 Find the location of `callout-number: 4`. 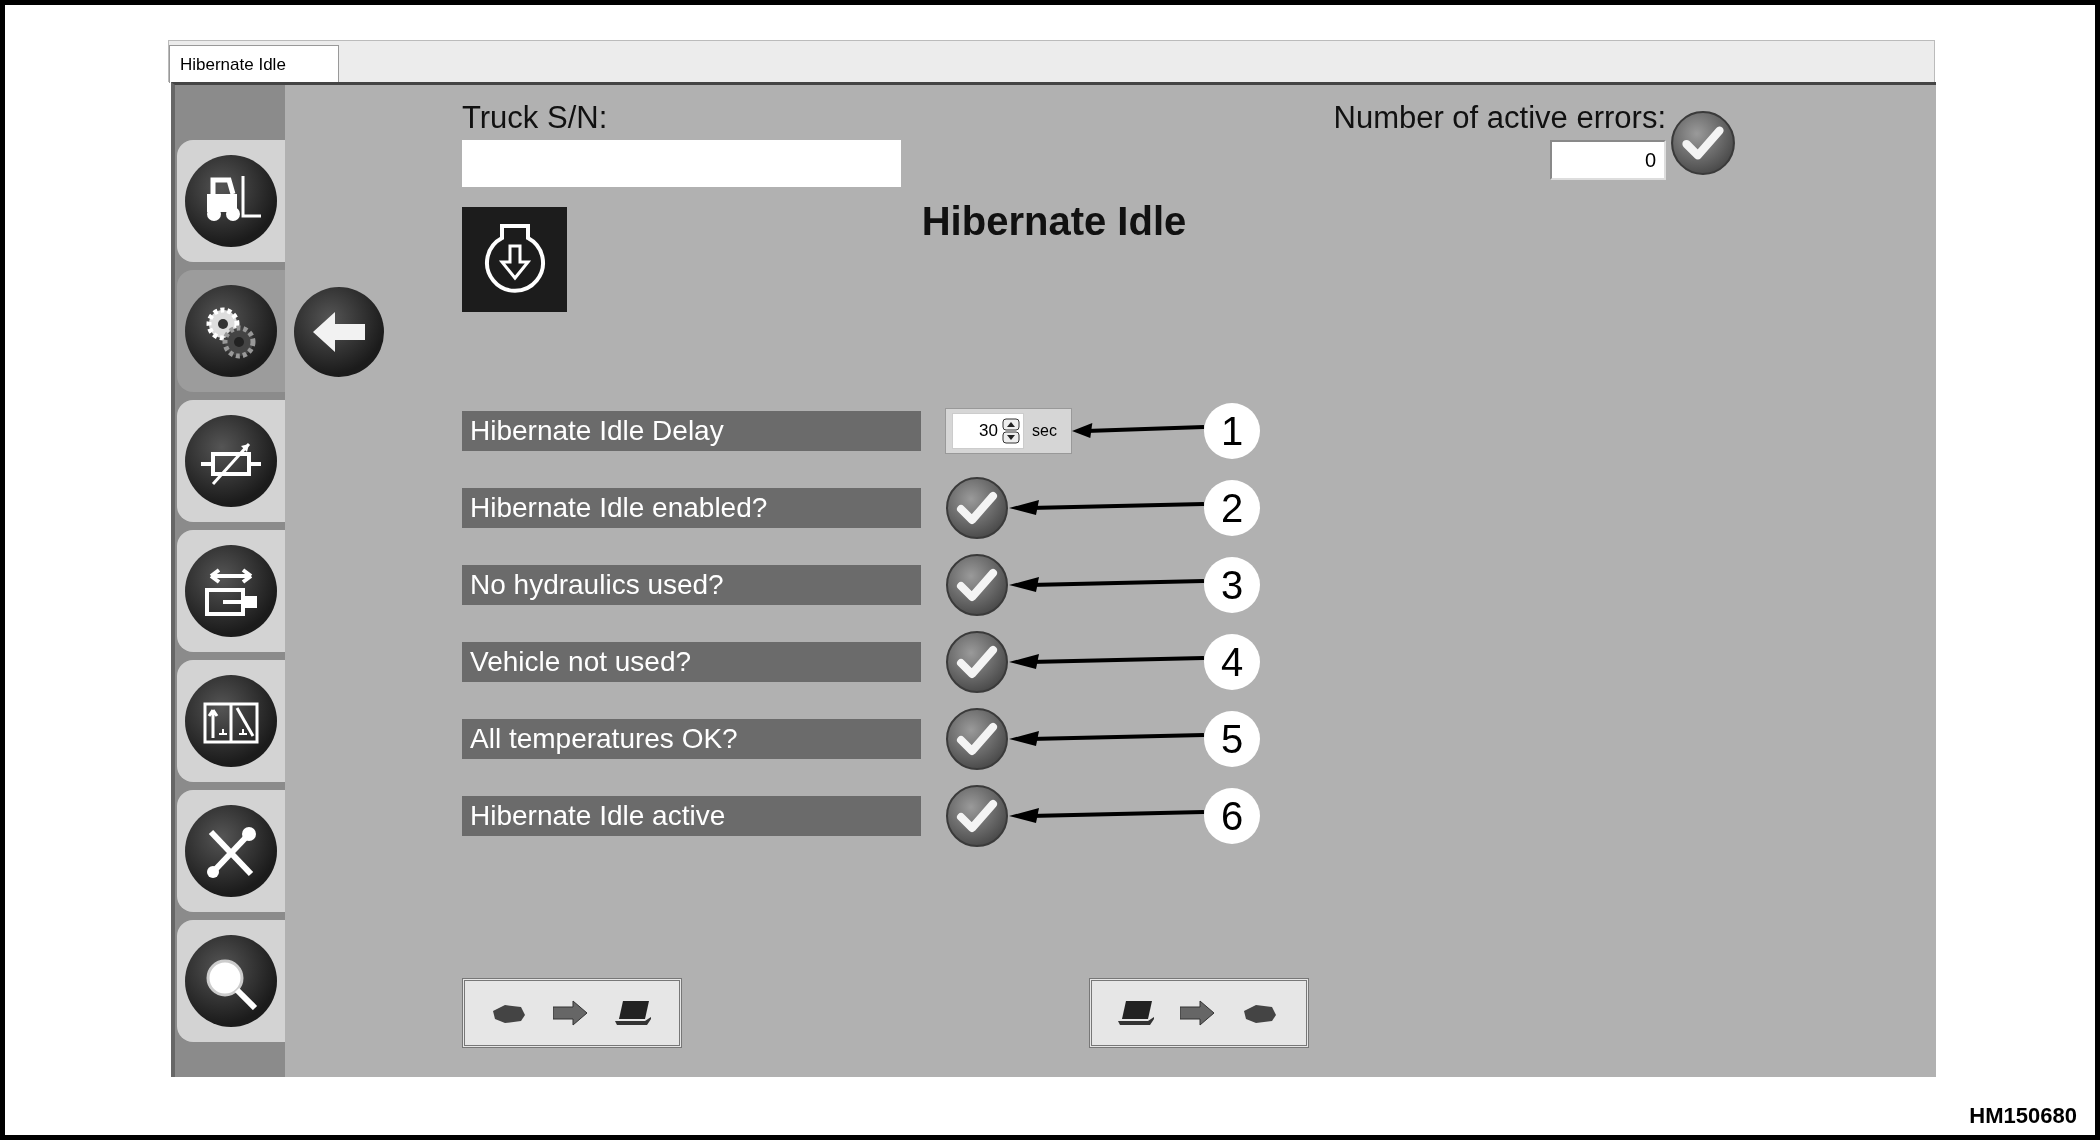

callout-number: 4 is located at coordinates (1232, 662).